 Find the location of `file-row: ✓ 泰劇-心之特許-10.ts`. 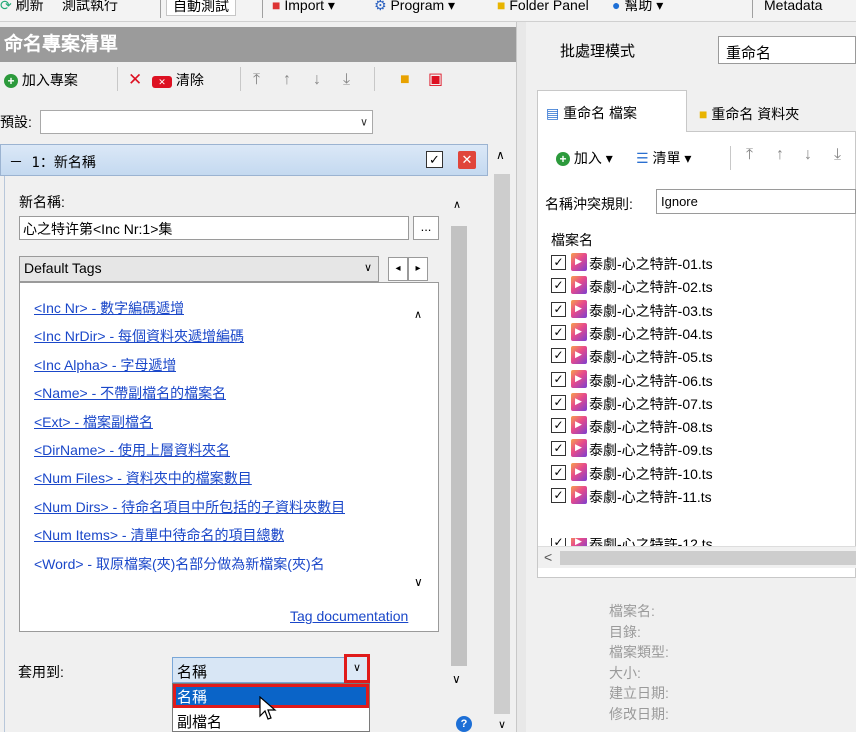

file-row: ✓ 泰劇-心之特許-10.ts is located at coordinates (703, 471).